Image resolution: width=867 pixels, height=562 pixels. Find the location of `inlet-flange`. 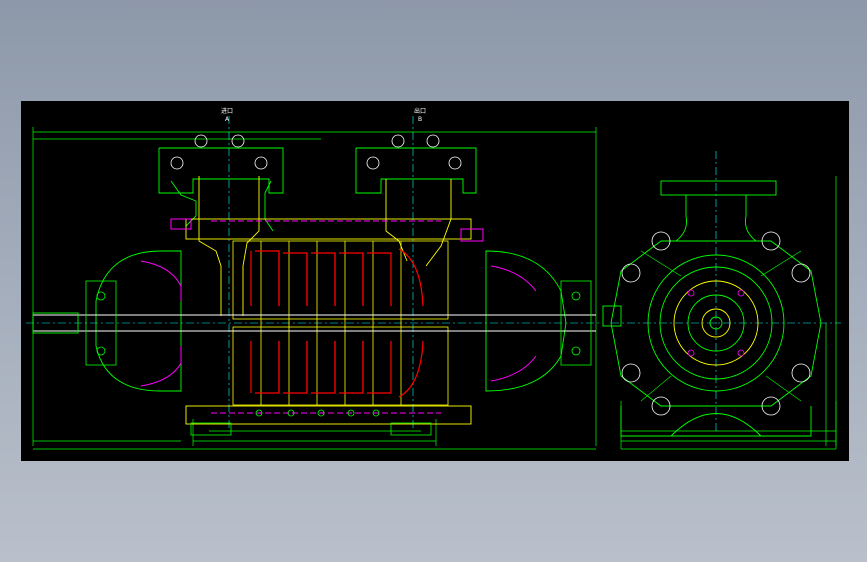

inlet-flange is located at coordinates (221, 231).